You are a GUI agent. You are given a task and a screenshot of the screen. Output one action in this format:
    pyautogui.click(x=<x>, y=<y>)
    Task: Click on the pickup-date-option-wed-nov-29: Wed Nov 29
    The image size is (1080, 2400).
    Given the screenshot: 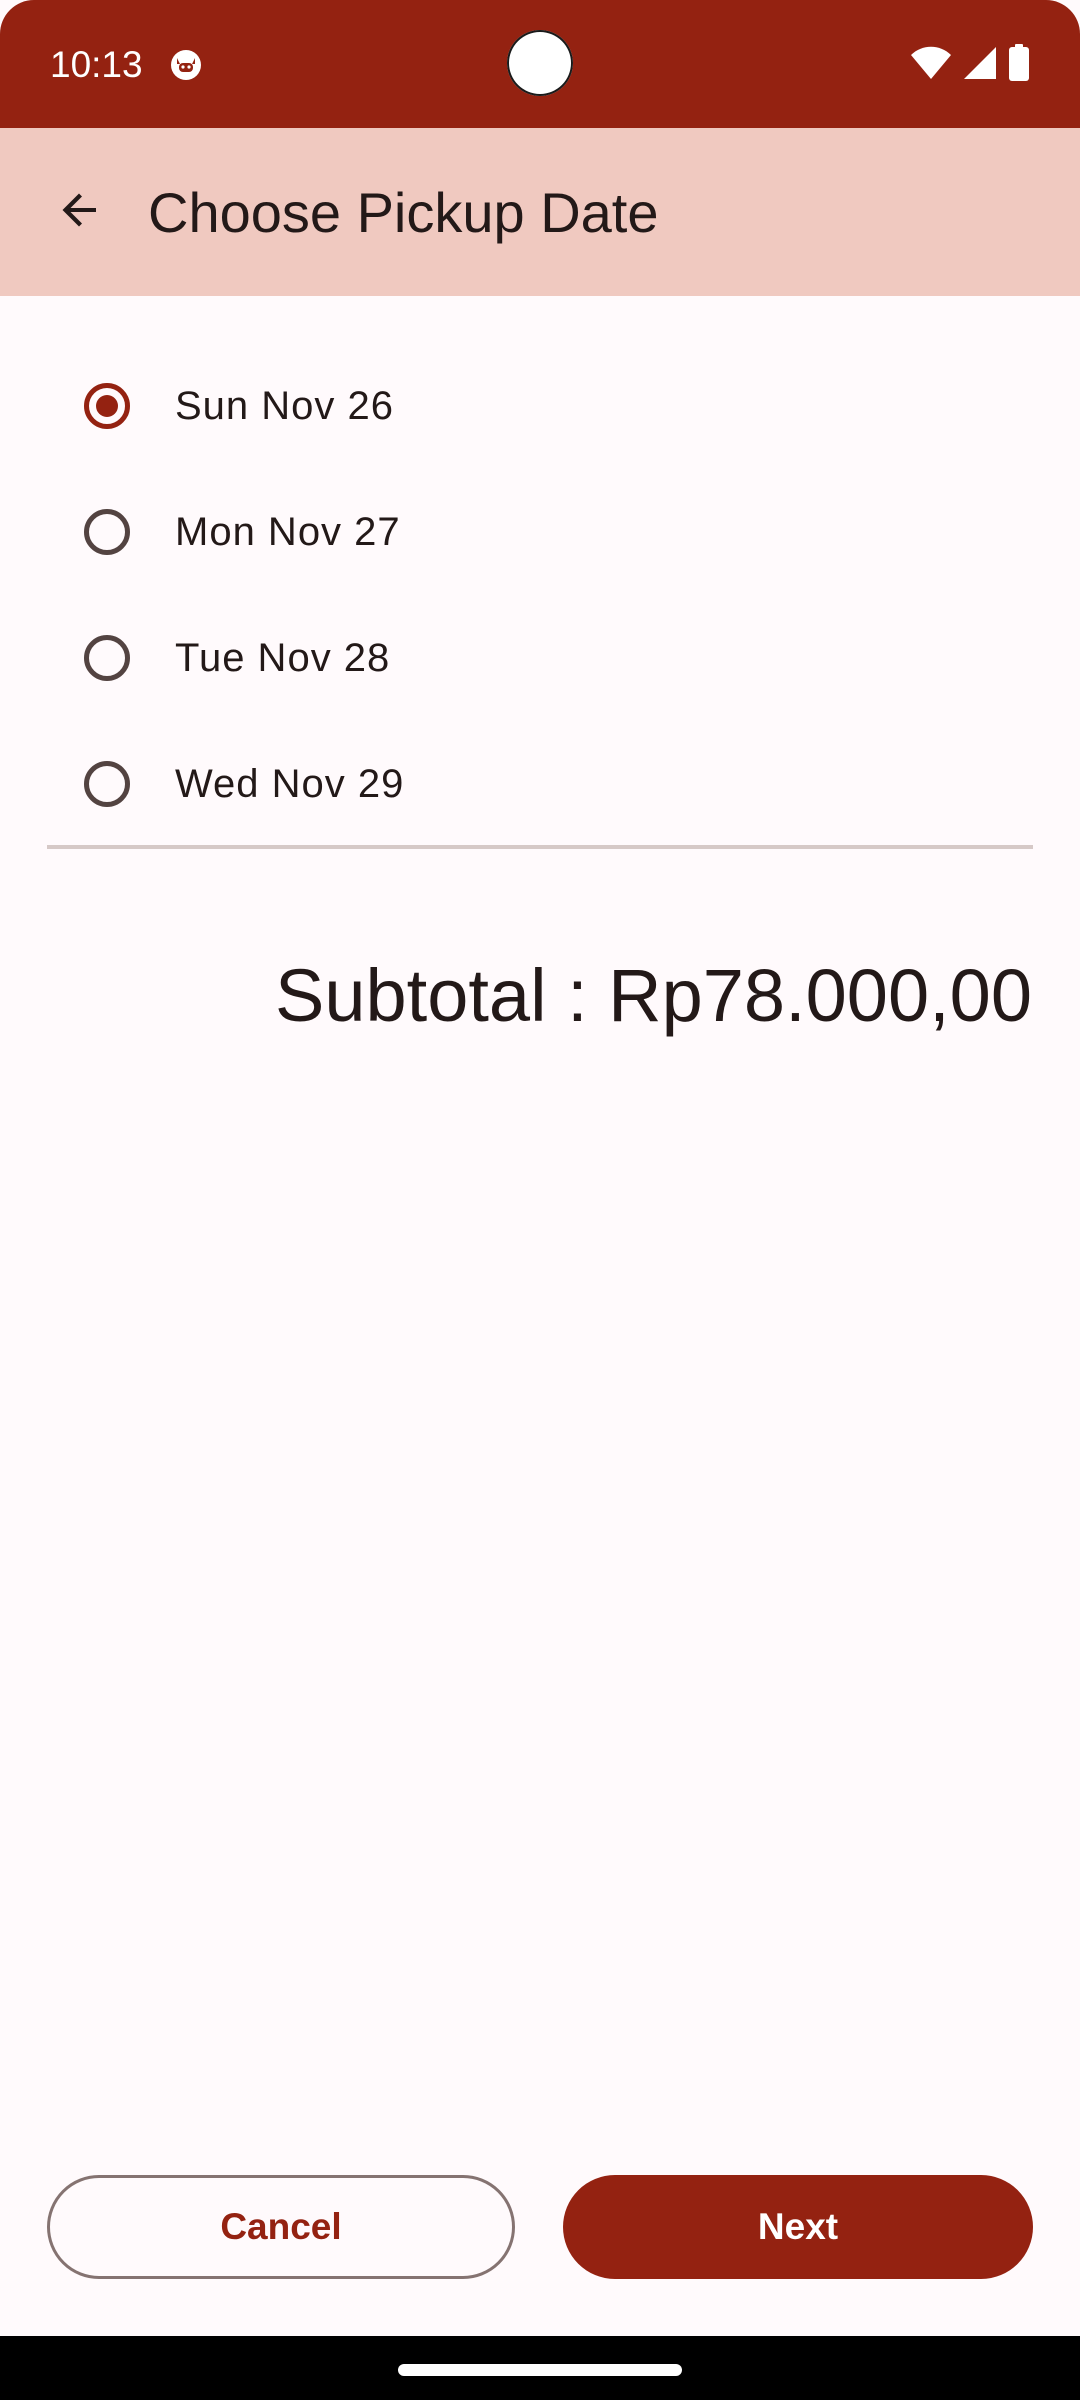 What is the action you would take?
    pyautogui.click(x=540, y=784)
    